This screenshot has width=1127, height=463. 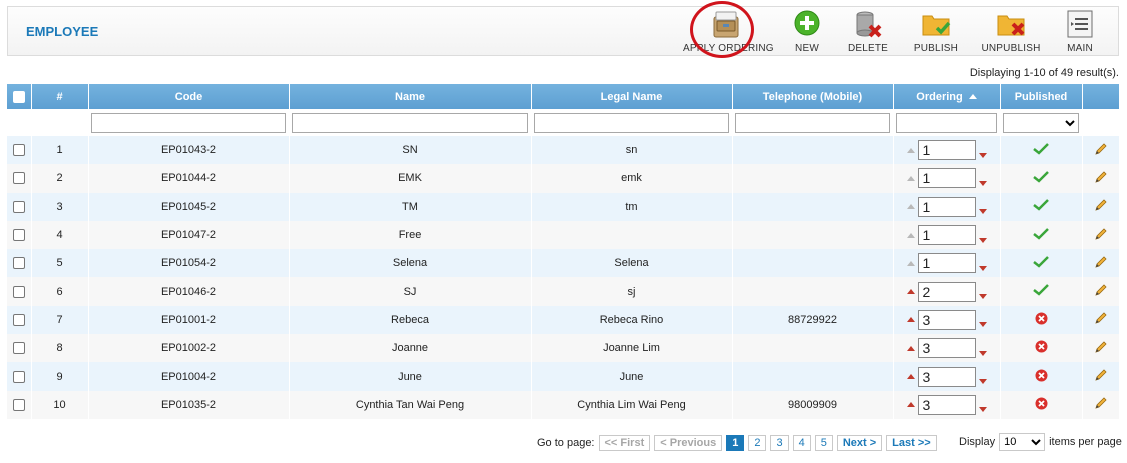 I want to click on col-header-legal-name: Legal Name, so click(x=632, y=96).